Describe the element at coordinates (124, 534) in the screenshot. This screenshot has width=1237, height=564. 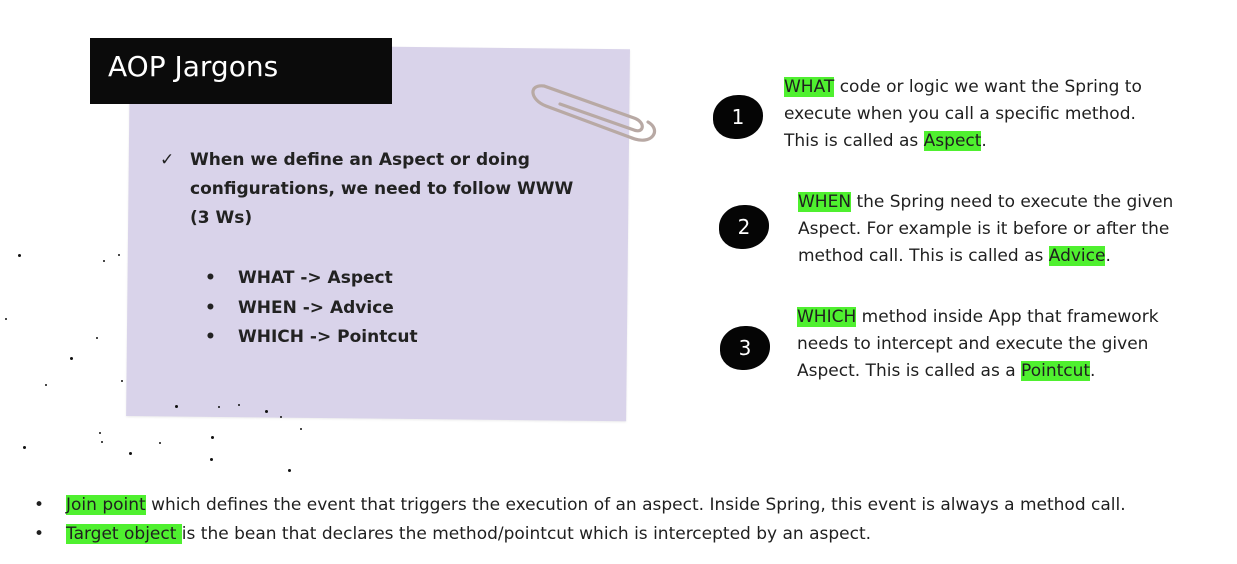
I see `term-highlight: Target object` at that location.